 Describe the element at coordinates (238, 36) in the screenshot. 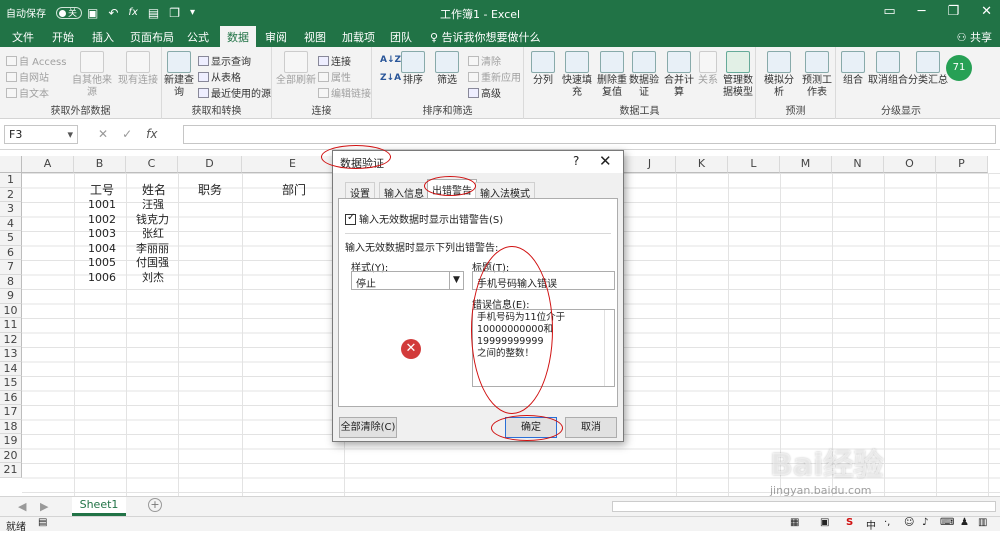

I see `tab-data: 数据` at that location.